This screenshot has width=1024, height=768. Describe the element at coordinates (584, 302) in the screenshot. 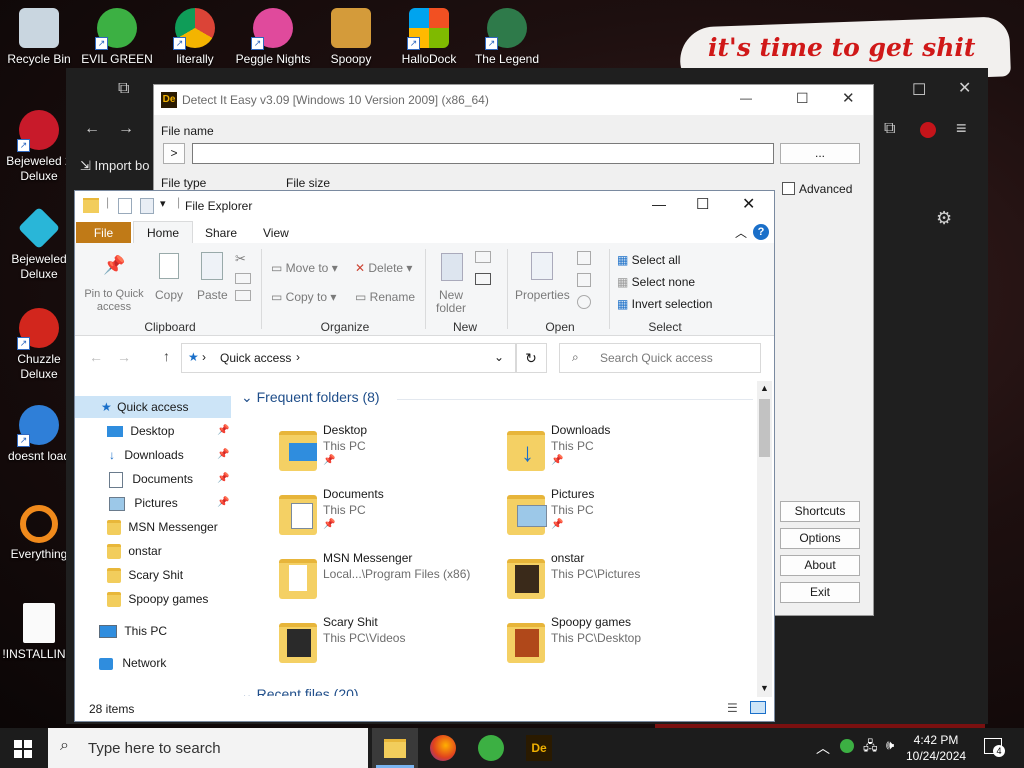

I see `history-icon` at that location.